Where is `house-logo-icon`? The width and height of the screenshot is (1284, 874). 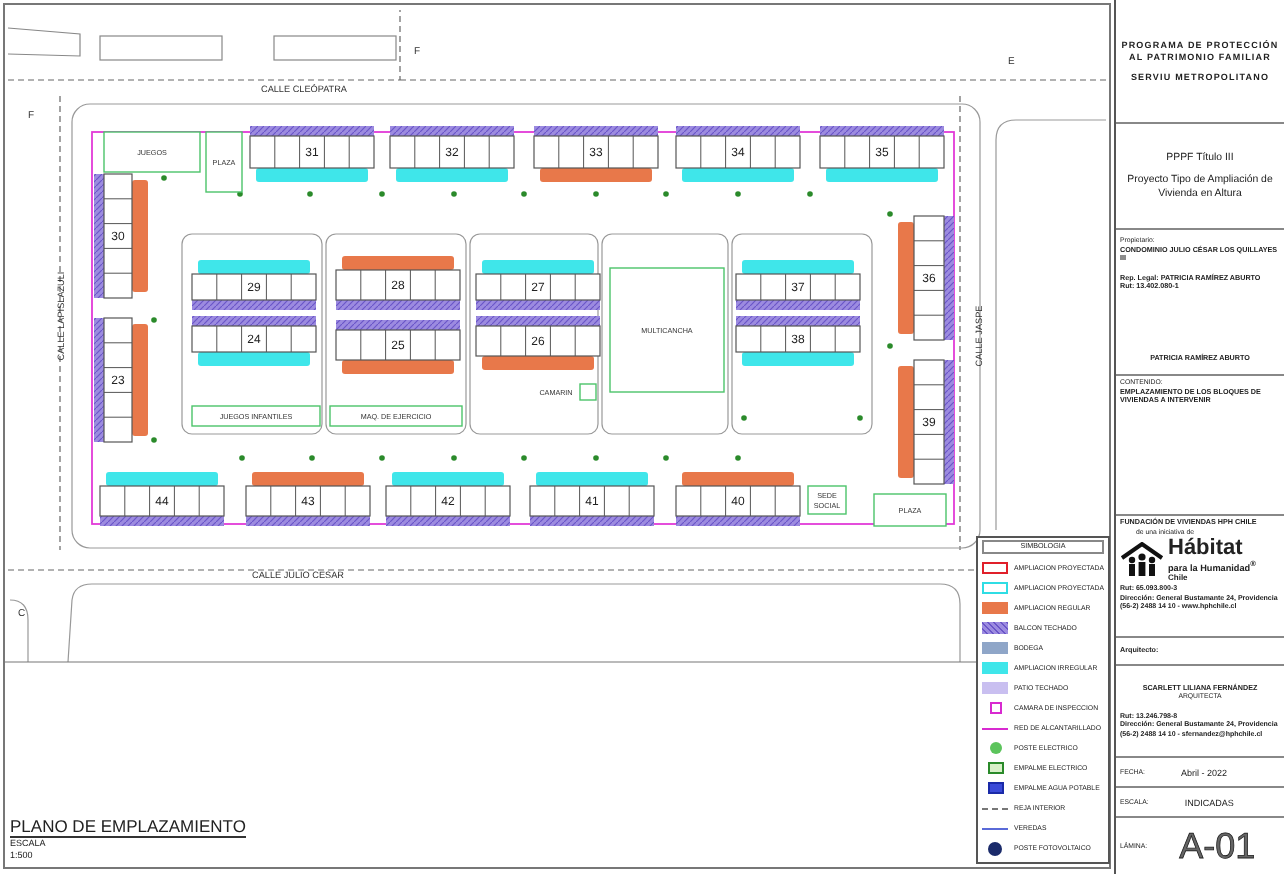
house-logo-icon is located at coordinates (1142, 560).